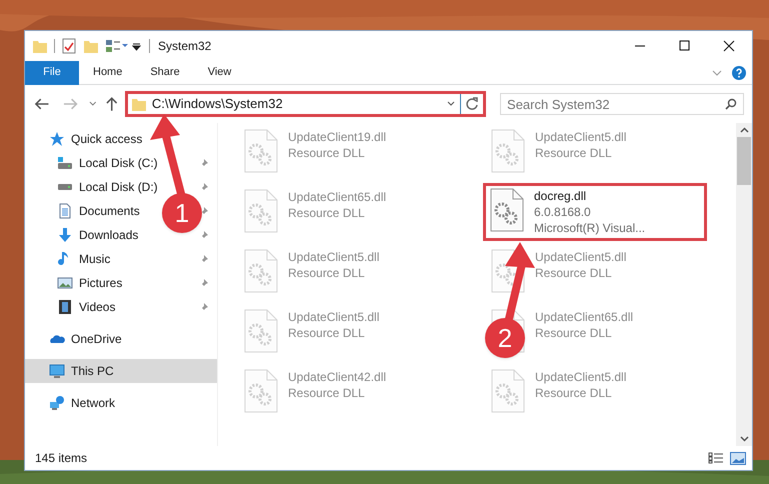 This screenshot has width=769, height=484. What do you see at coordinates (94, 259) in the screenshot?
I see `sidebar-item: Music` at bounding box center [94, 259].